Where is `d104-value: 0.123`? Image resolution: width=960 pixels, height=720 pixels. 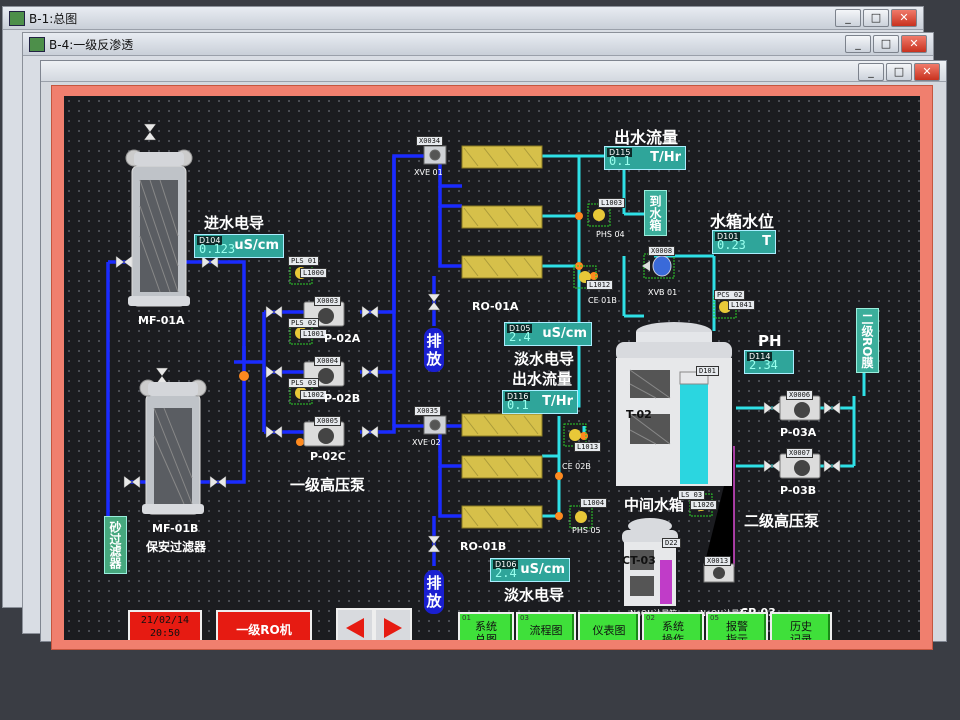 d104-value: 0.123 is located at coordinates (217, 249).